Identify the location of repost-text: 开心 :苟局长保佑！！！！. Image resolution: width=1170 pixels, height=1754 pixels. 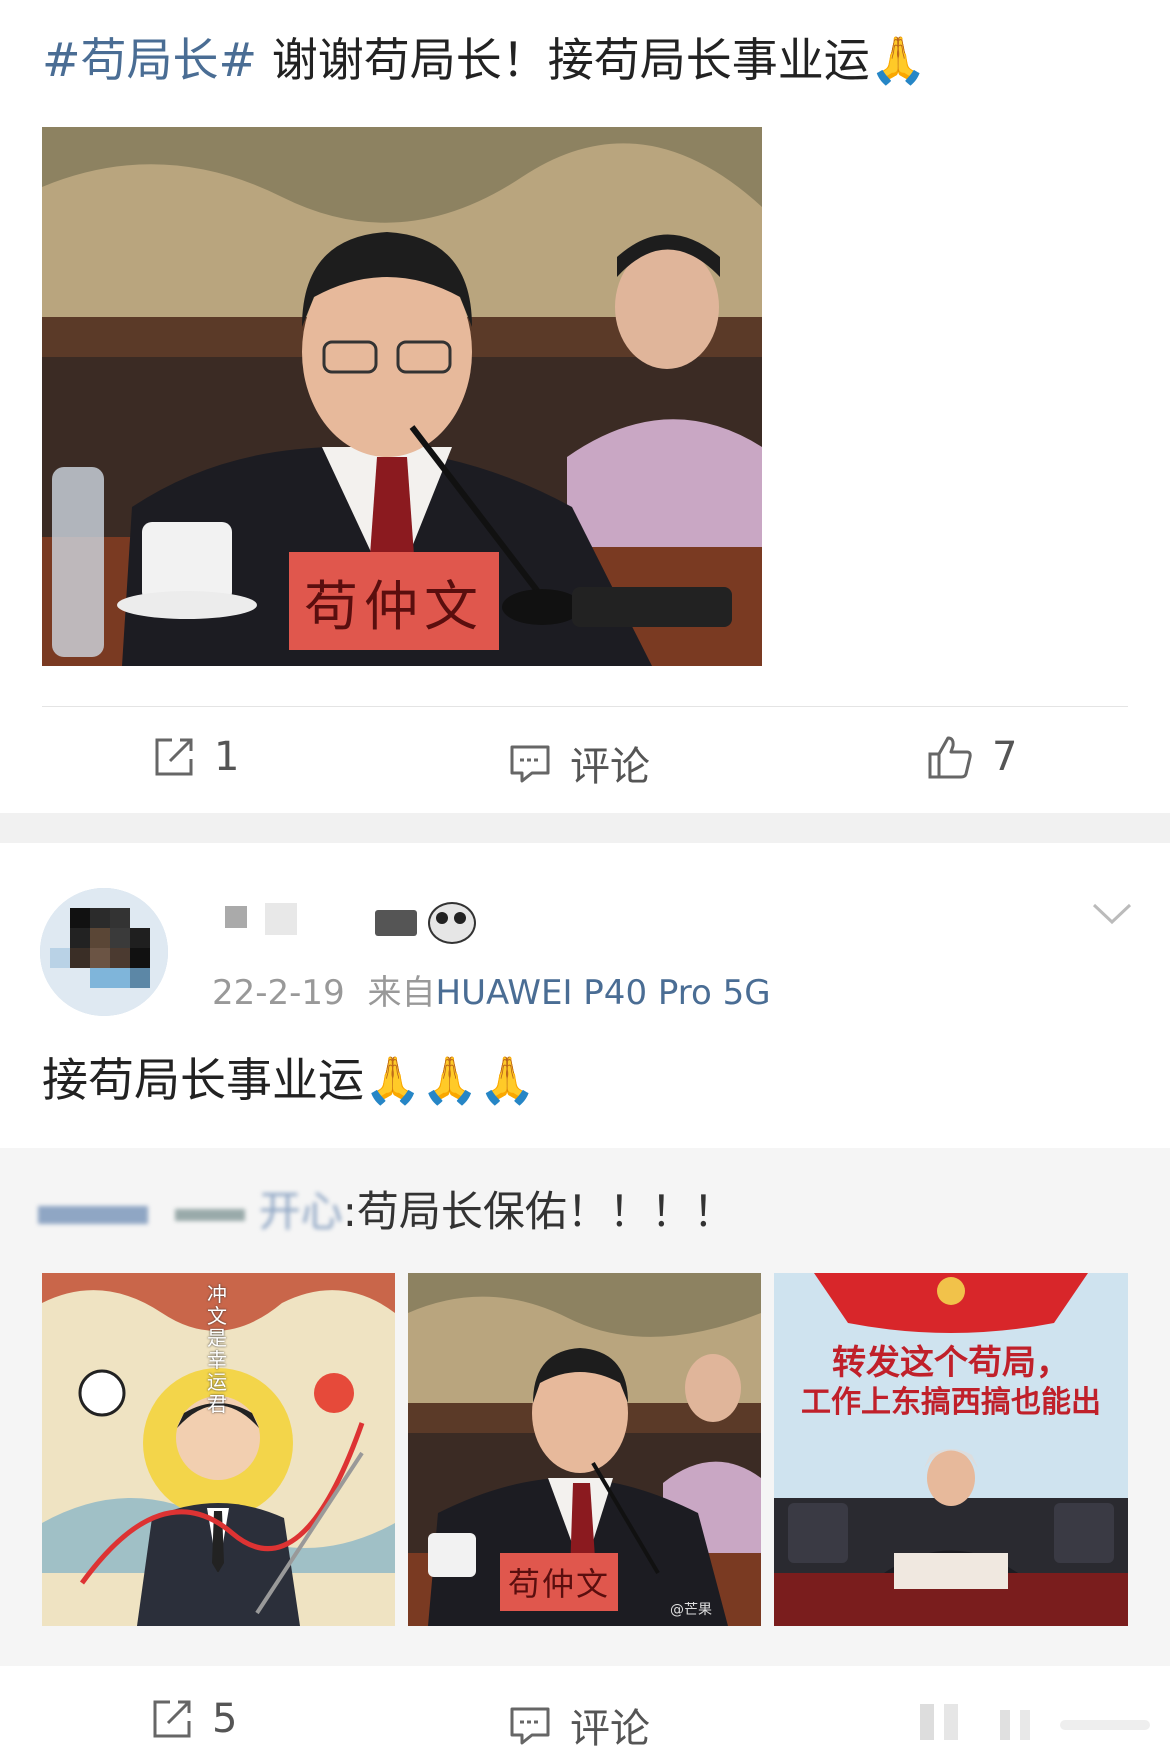
(386, 1208).